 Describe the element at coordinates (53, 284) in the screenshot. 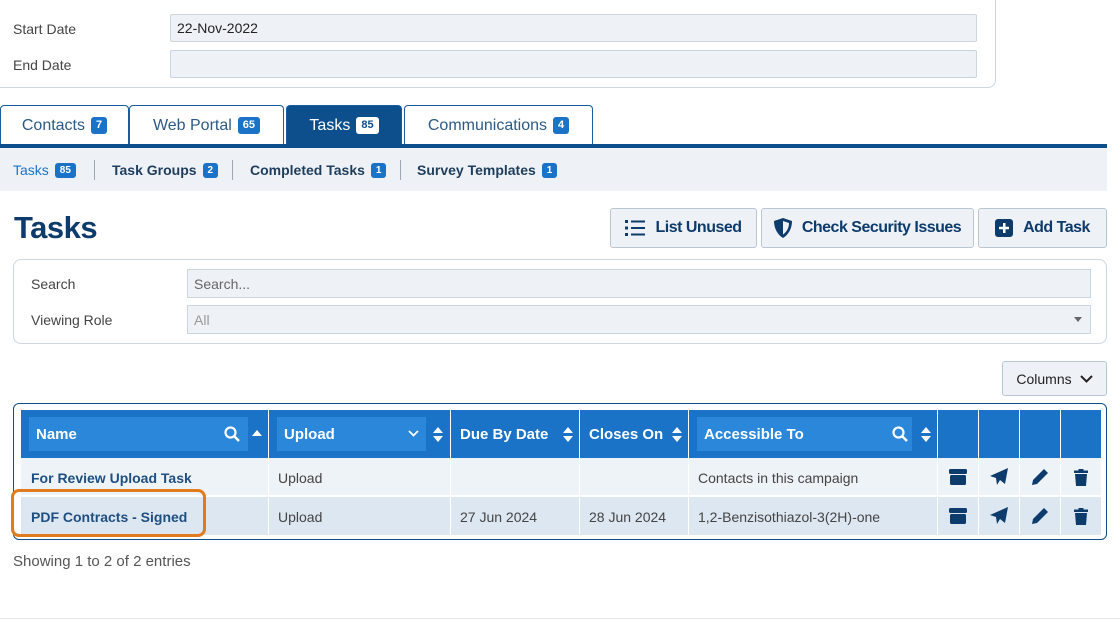

I see `search-label: Search` at that location.